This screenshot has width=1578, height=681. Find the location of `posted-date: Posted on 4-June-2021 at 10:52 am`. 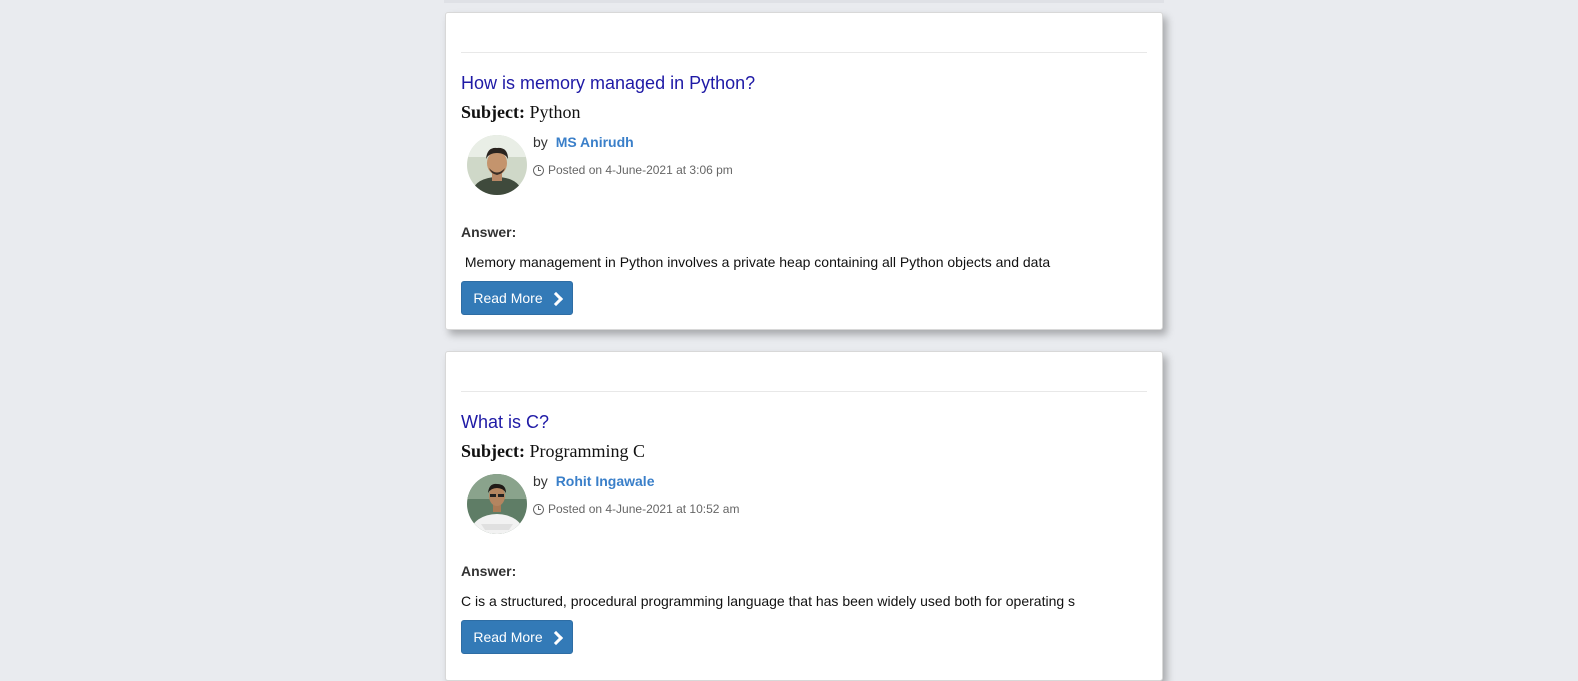

posted-date: Posted on 4-June-2021 at 10:52 am is located at coordinates (636, 509).